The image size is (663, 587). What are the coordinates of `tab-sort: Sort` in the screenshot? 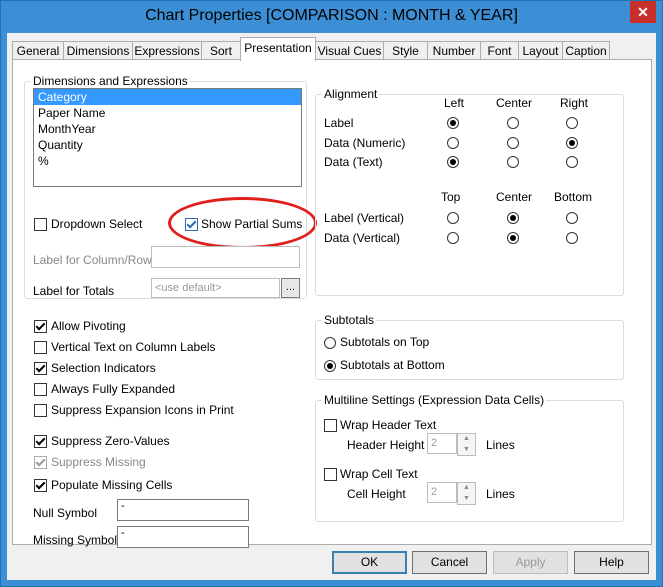 It's located at (221, 50).